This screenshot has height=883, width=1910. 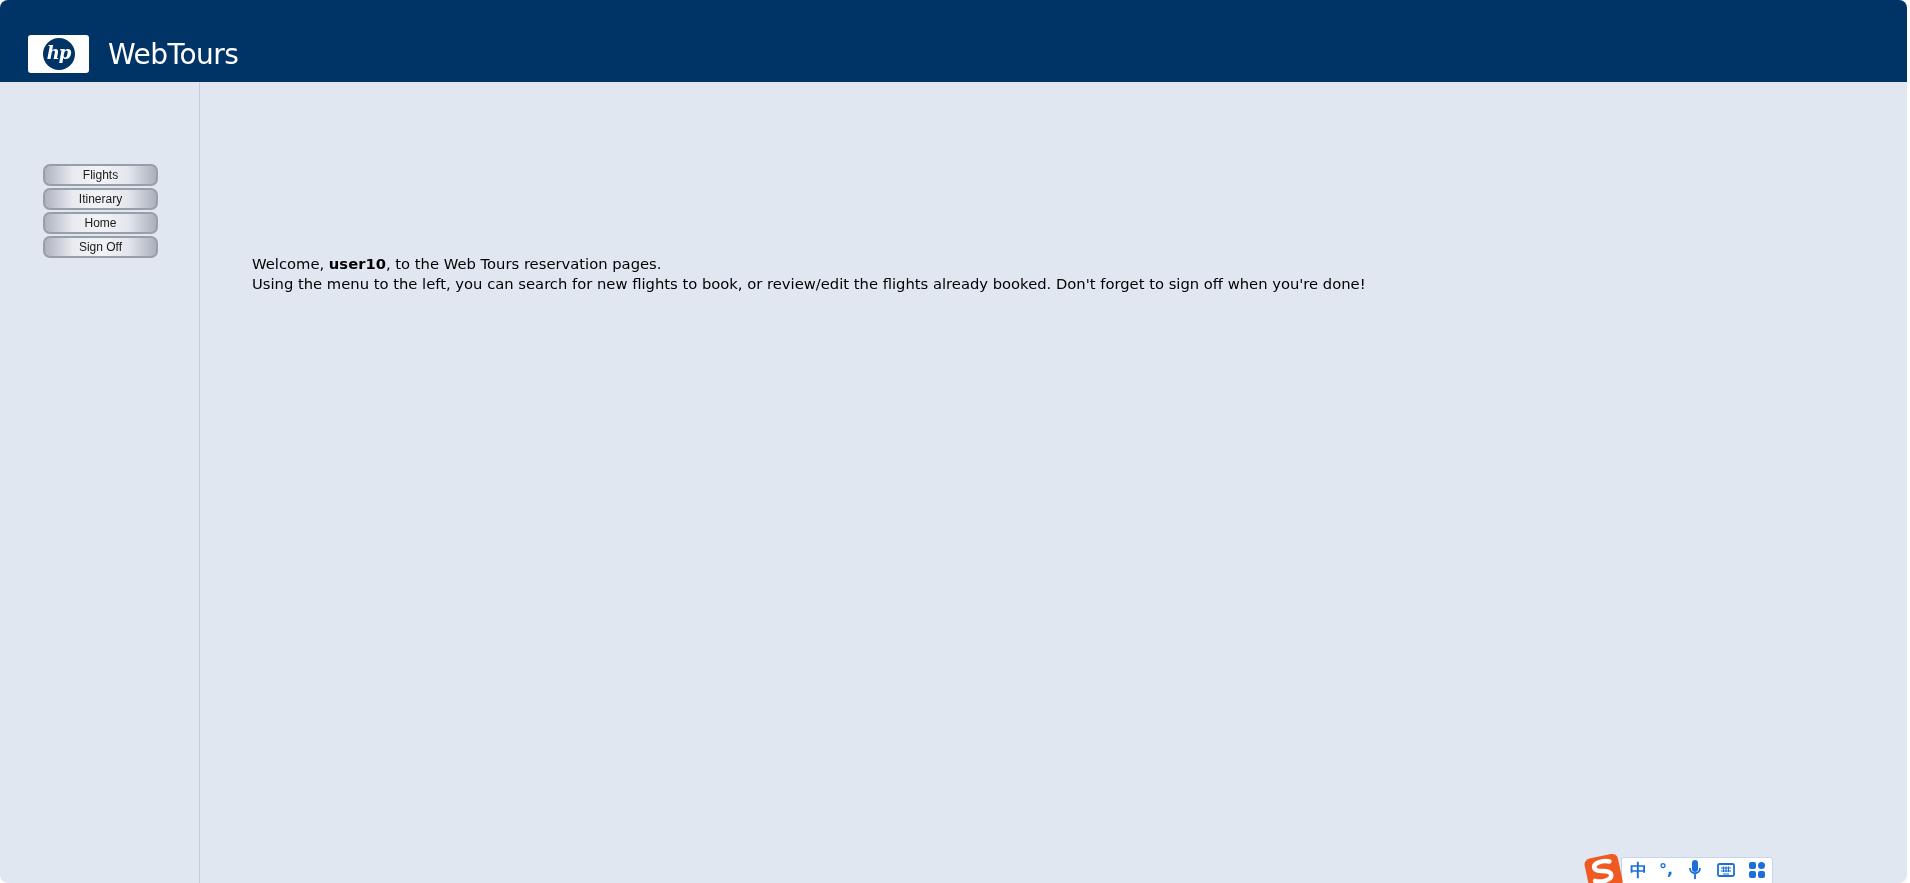 What do you see at coordinates (1726, 870) in the screenshot?
I see `keyboard-icon` at bounding box center [1726, 870].